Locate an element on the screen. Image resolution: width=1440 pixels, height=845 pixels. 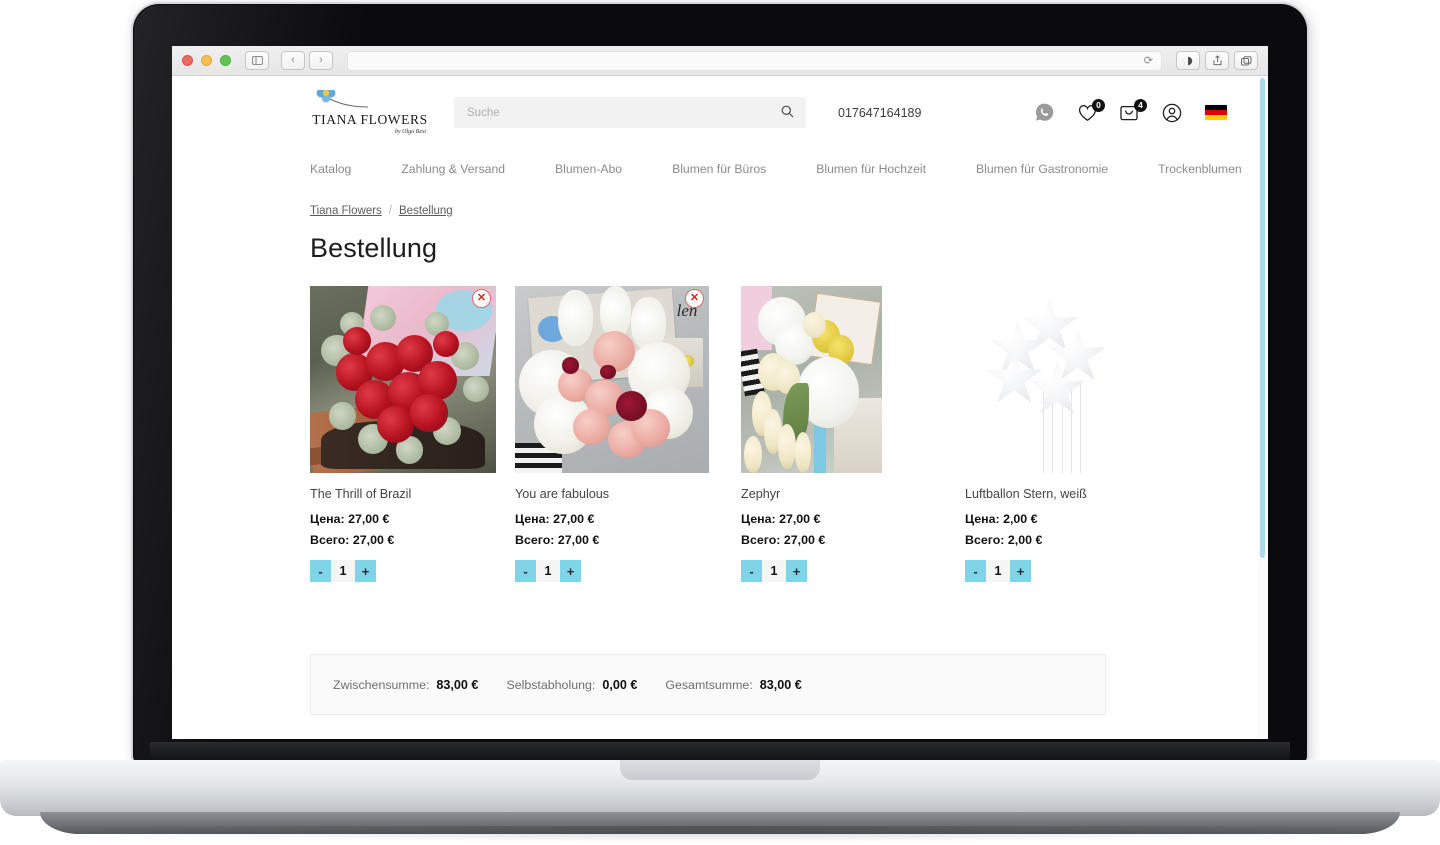
wishlist-icon: 0 is located at coordinates (1091, 110).